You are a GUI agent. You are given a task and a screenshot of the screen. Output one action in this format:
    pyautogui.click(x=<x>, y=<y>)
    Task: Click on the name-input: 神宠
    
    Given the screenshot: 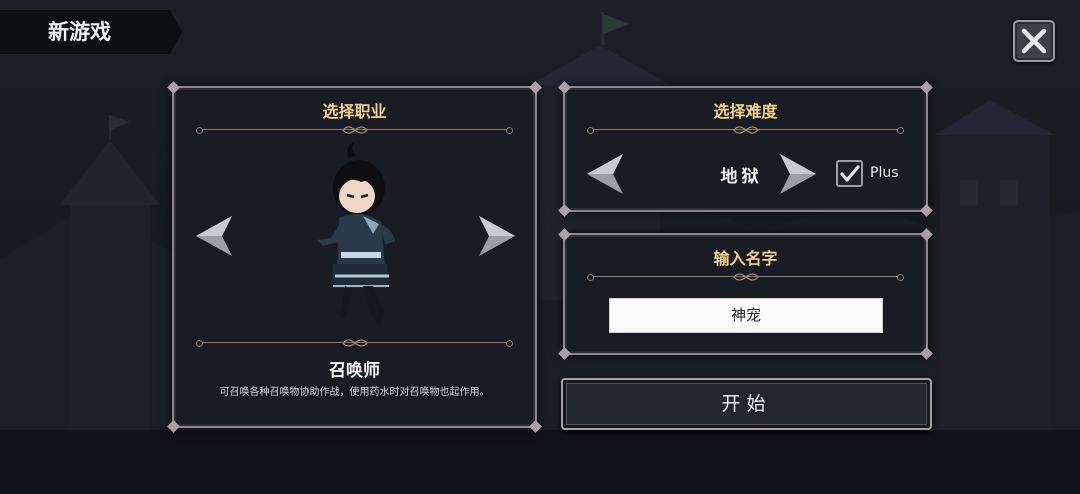 What is the action you would take?
    pyautogui.click(x=746, y=315)
    